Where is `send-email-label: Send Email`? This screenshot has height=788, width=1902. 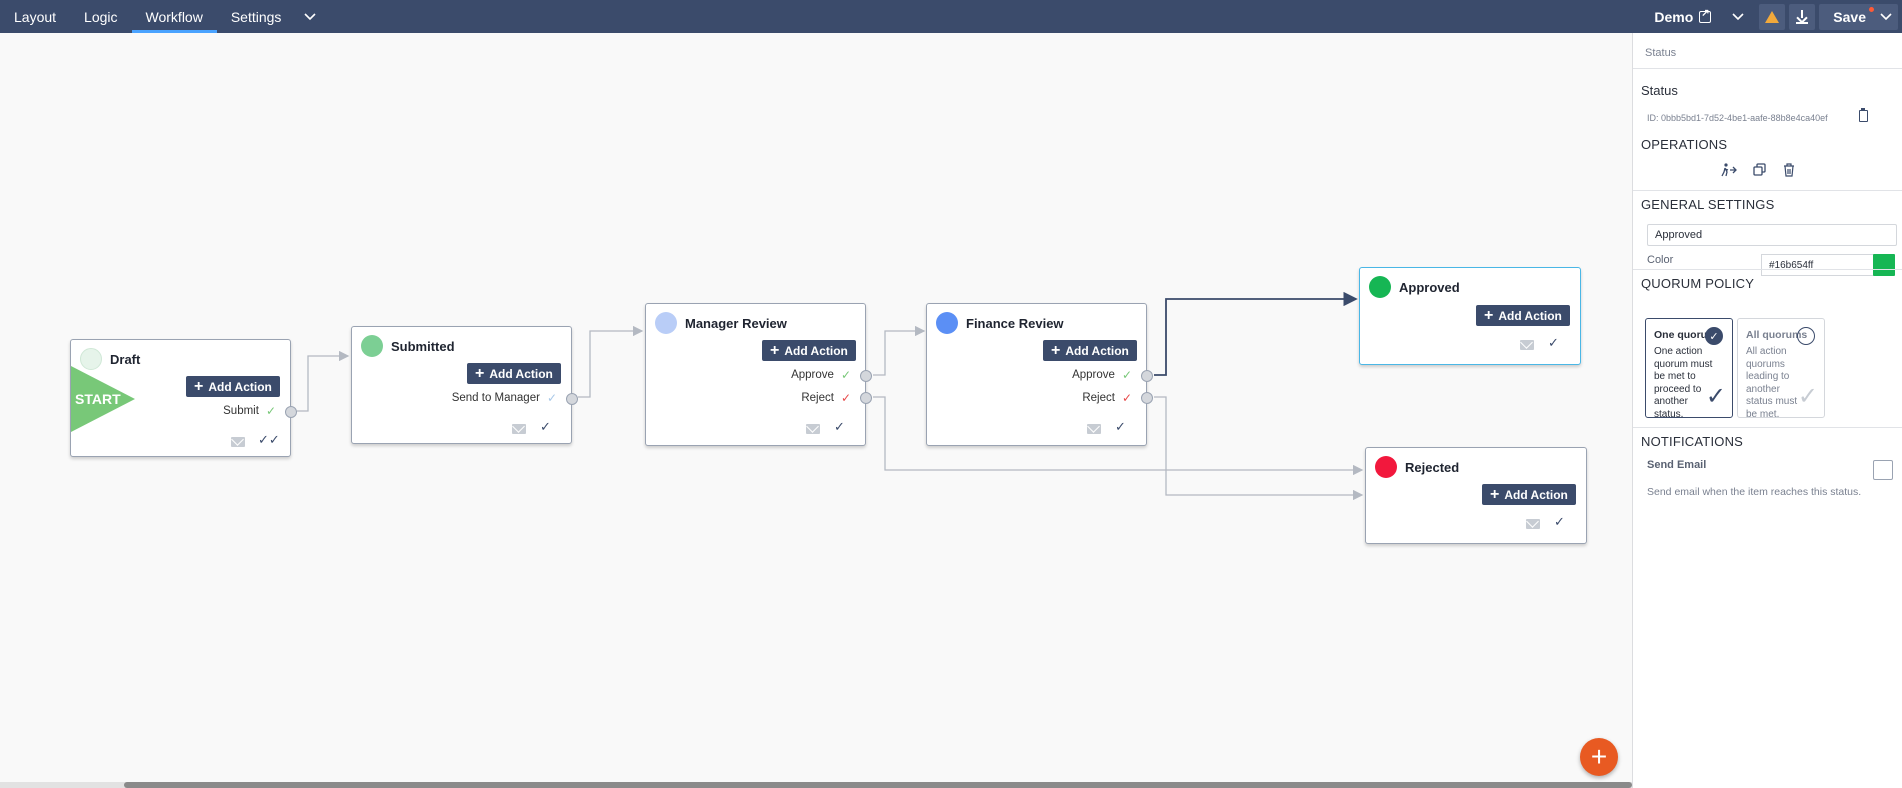
send-email-label: Send Email is located at coordinates (1677, 465).